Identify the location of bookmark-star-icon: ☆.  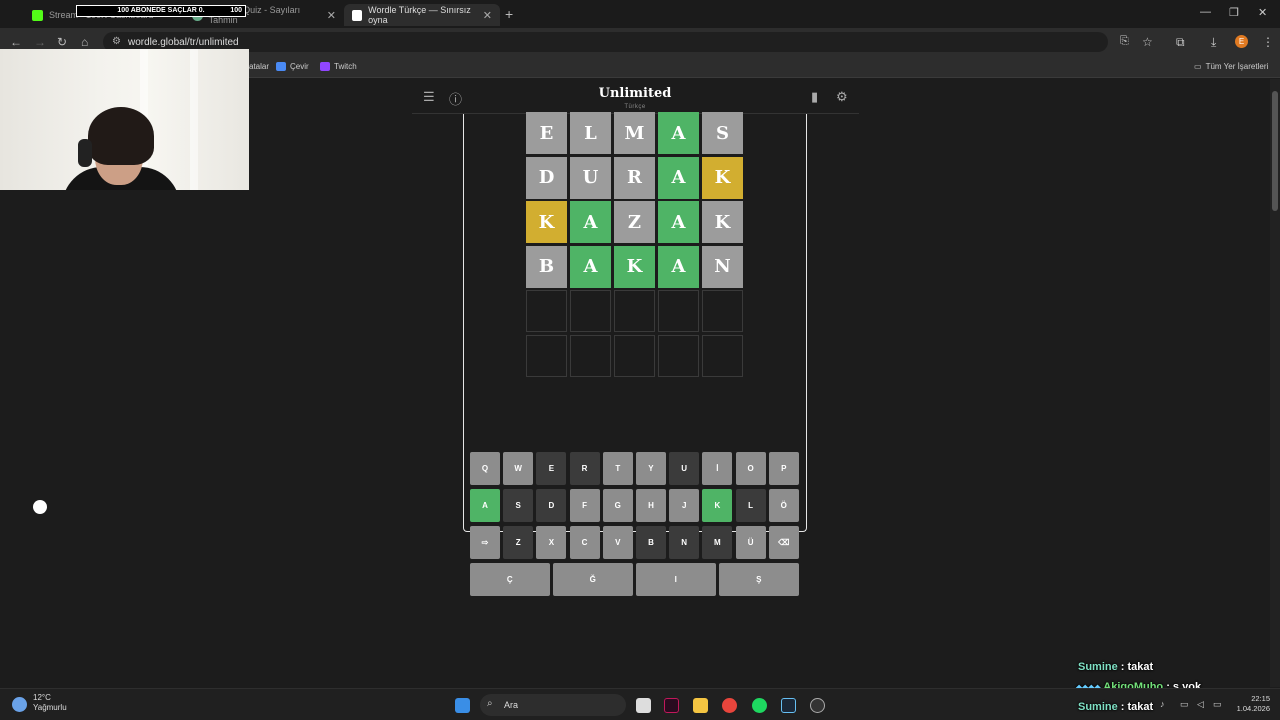
(1147, 42).